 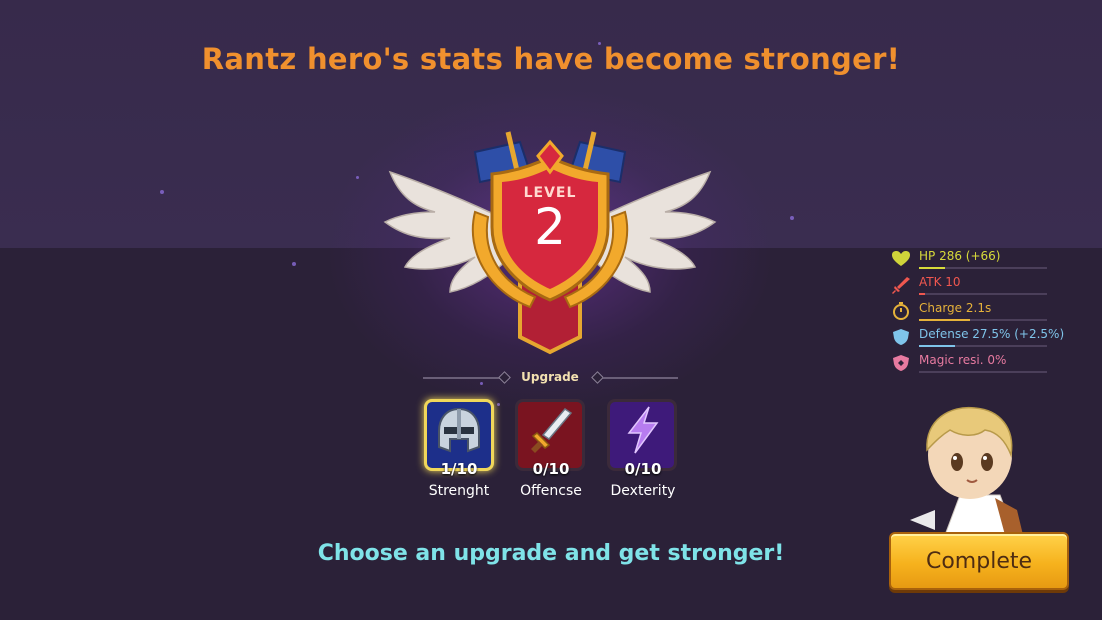 I want to click on upgrade-label: Upgrade, so click(x=550, y=377).